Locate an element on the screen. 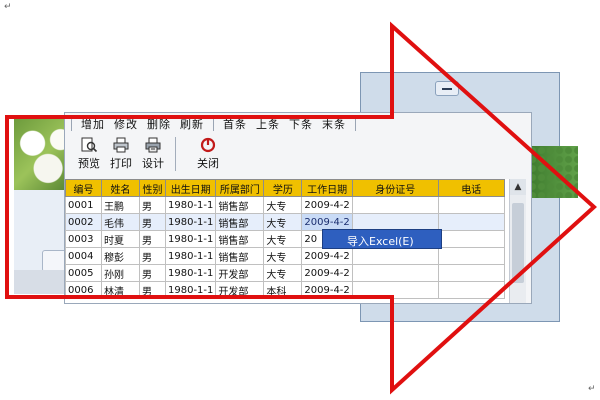 The height and width of the screenshot is (400, 600). design-icon is located at coordinates (153, 145).